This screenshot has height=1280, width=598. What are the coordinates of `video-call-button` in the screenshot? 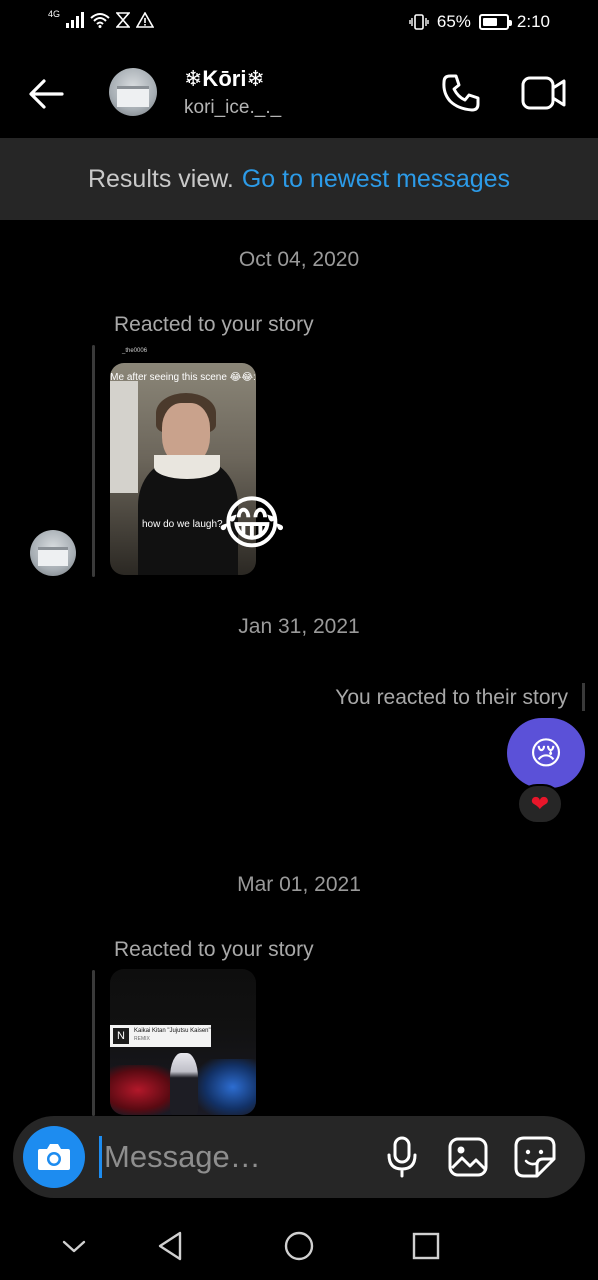 It's located at (544, 93).